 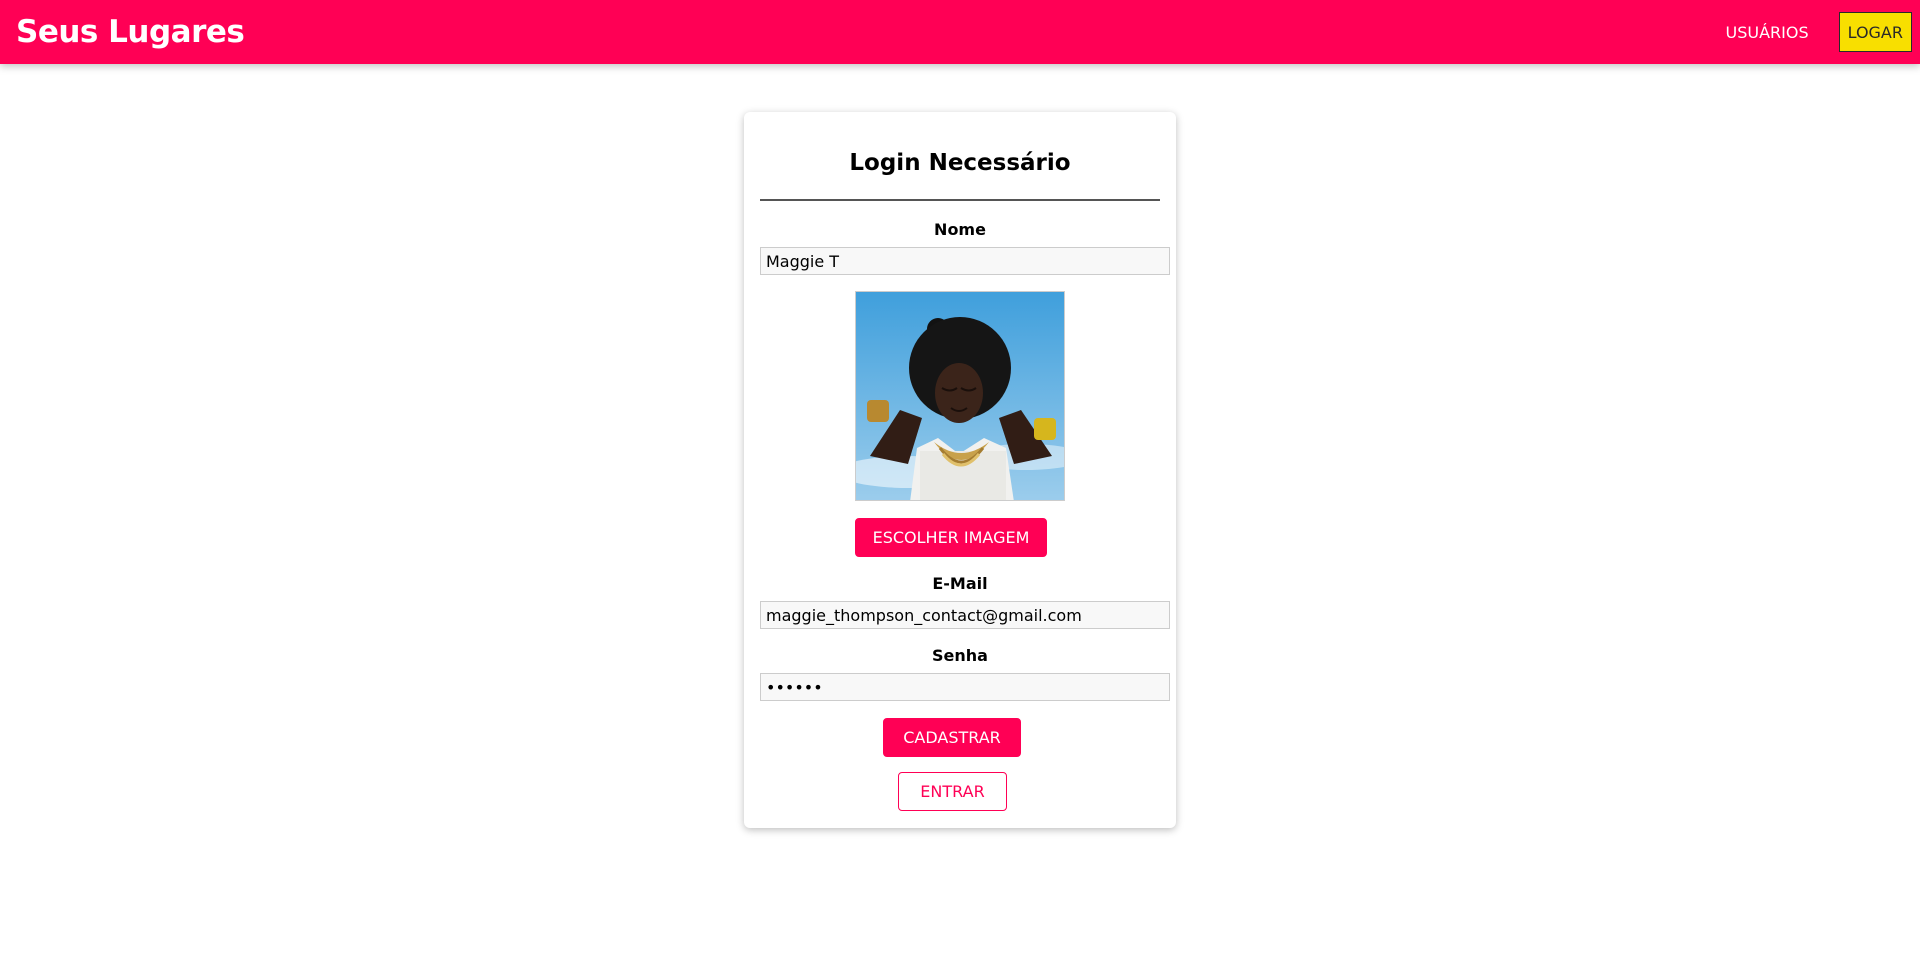 I want to click on password-input, so click(x=965, y=687).